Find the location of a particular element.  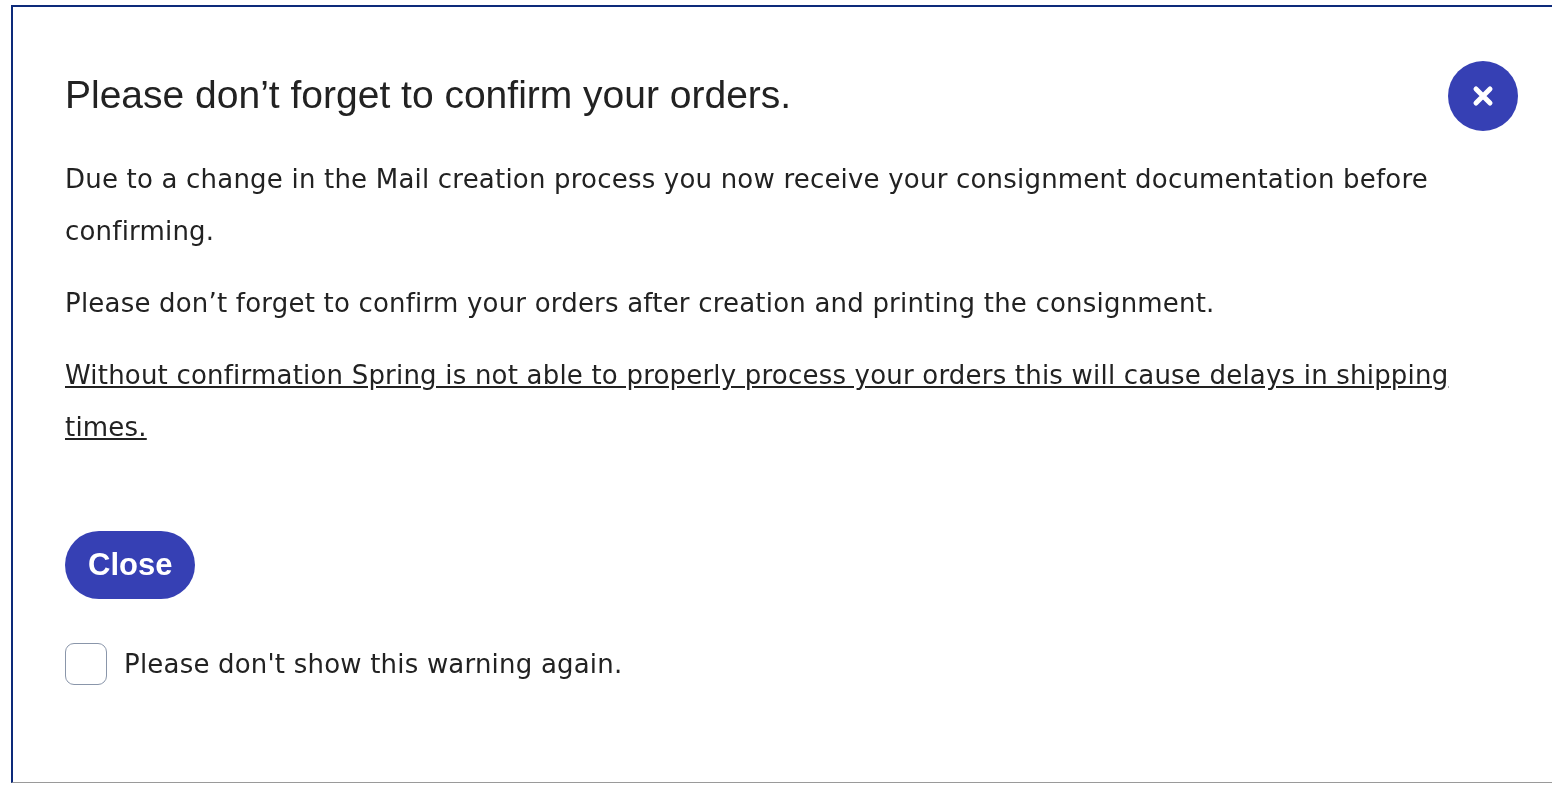

dialog-title: Please don’t forget to confirm your orders. is located at coordinates (428, 95).